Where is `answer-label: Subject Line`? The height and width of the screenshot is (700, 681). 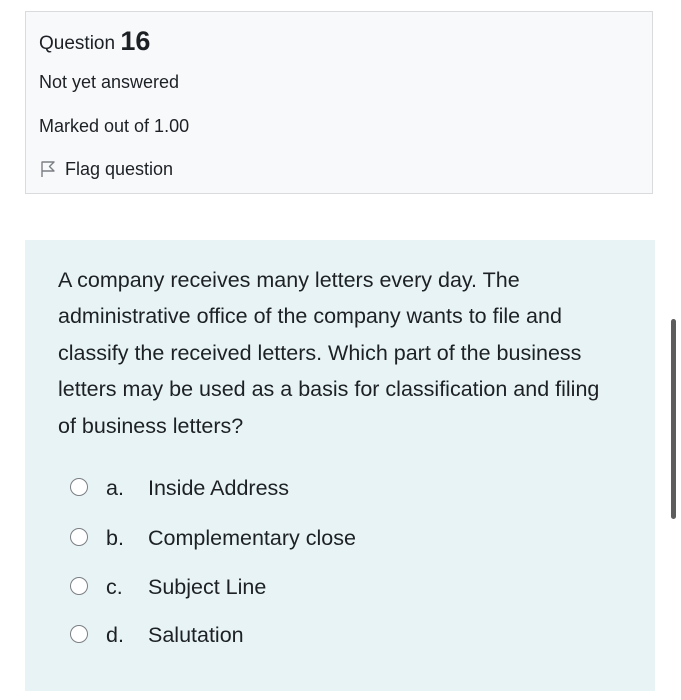
answer-label: Subject Line is located at coordinates (207, 587).